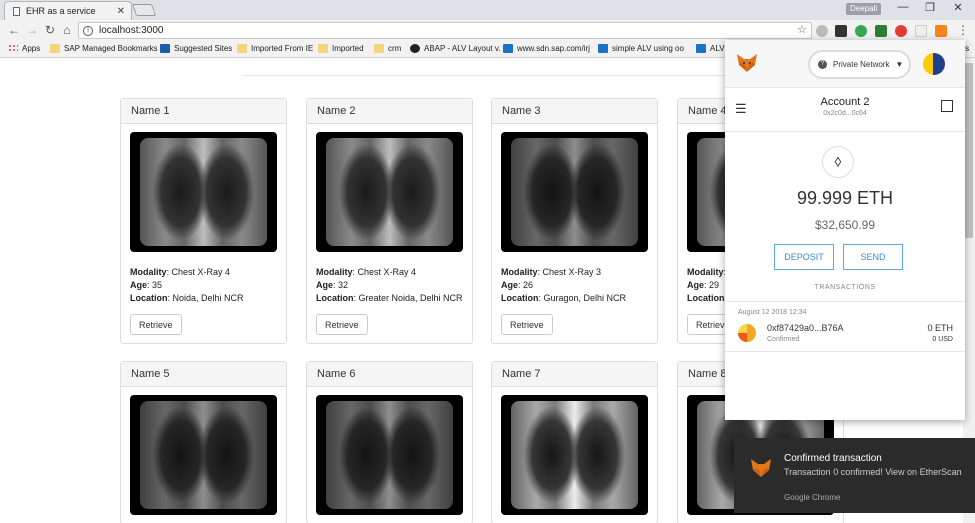  I want to click on network-selector: ? Private Network ▼, so click(859, 64).